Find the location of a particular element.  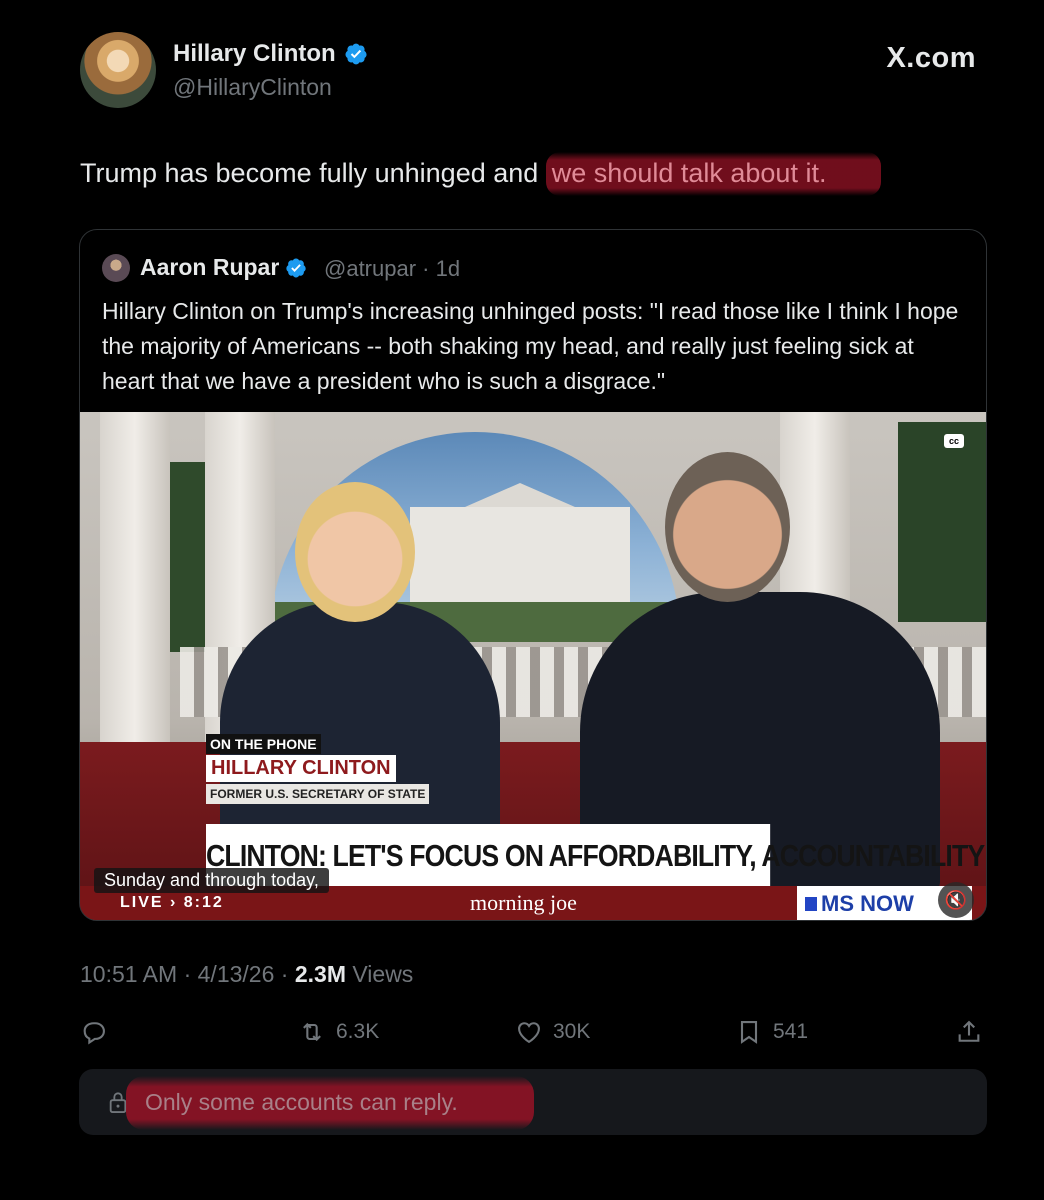

lower-third-tag: ON THE PHONE is located at coordinates (263, 744).